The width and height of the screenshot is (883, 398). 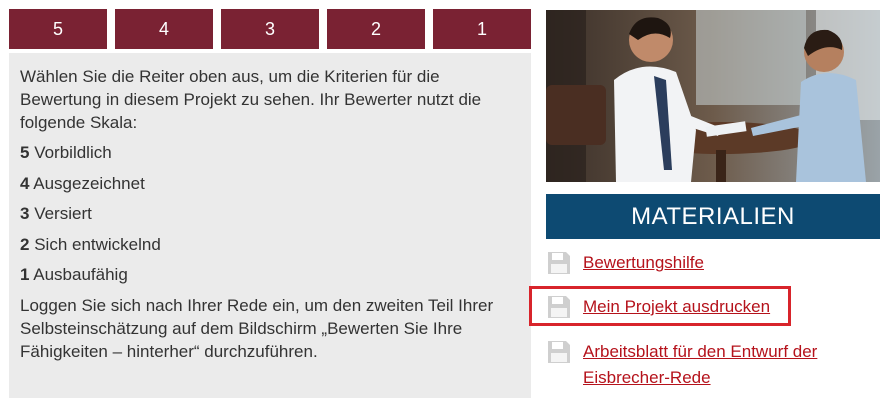 I want to click on tab-1: 1, so click(x=482, y=29).